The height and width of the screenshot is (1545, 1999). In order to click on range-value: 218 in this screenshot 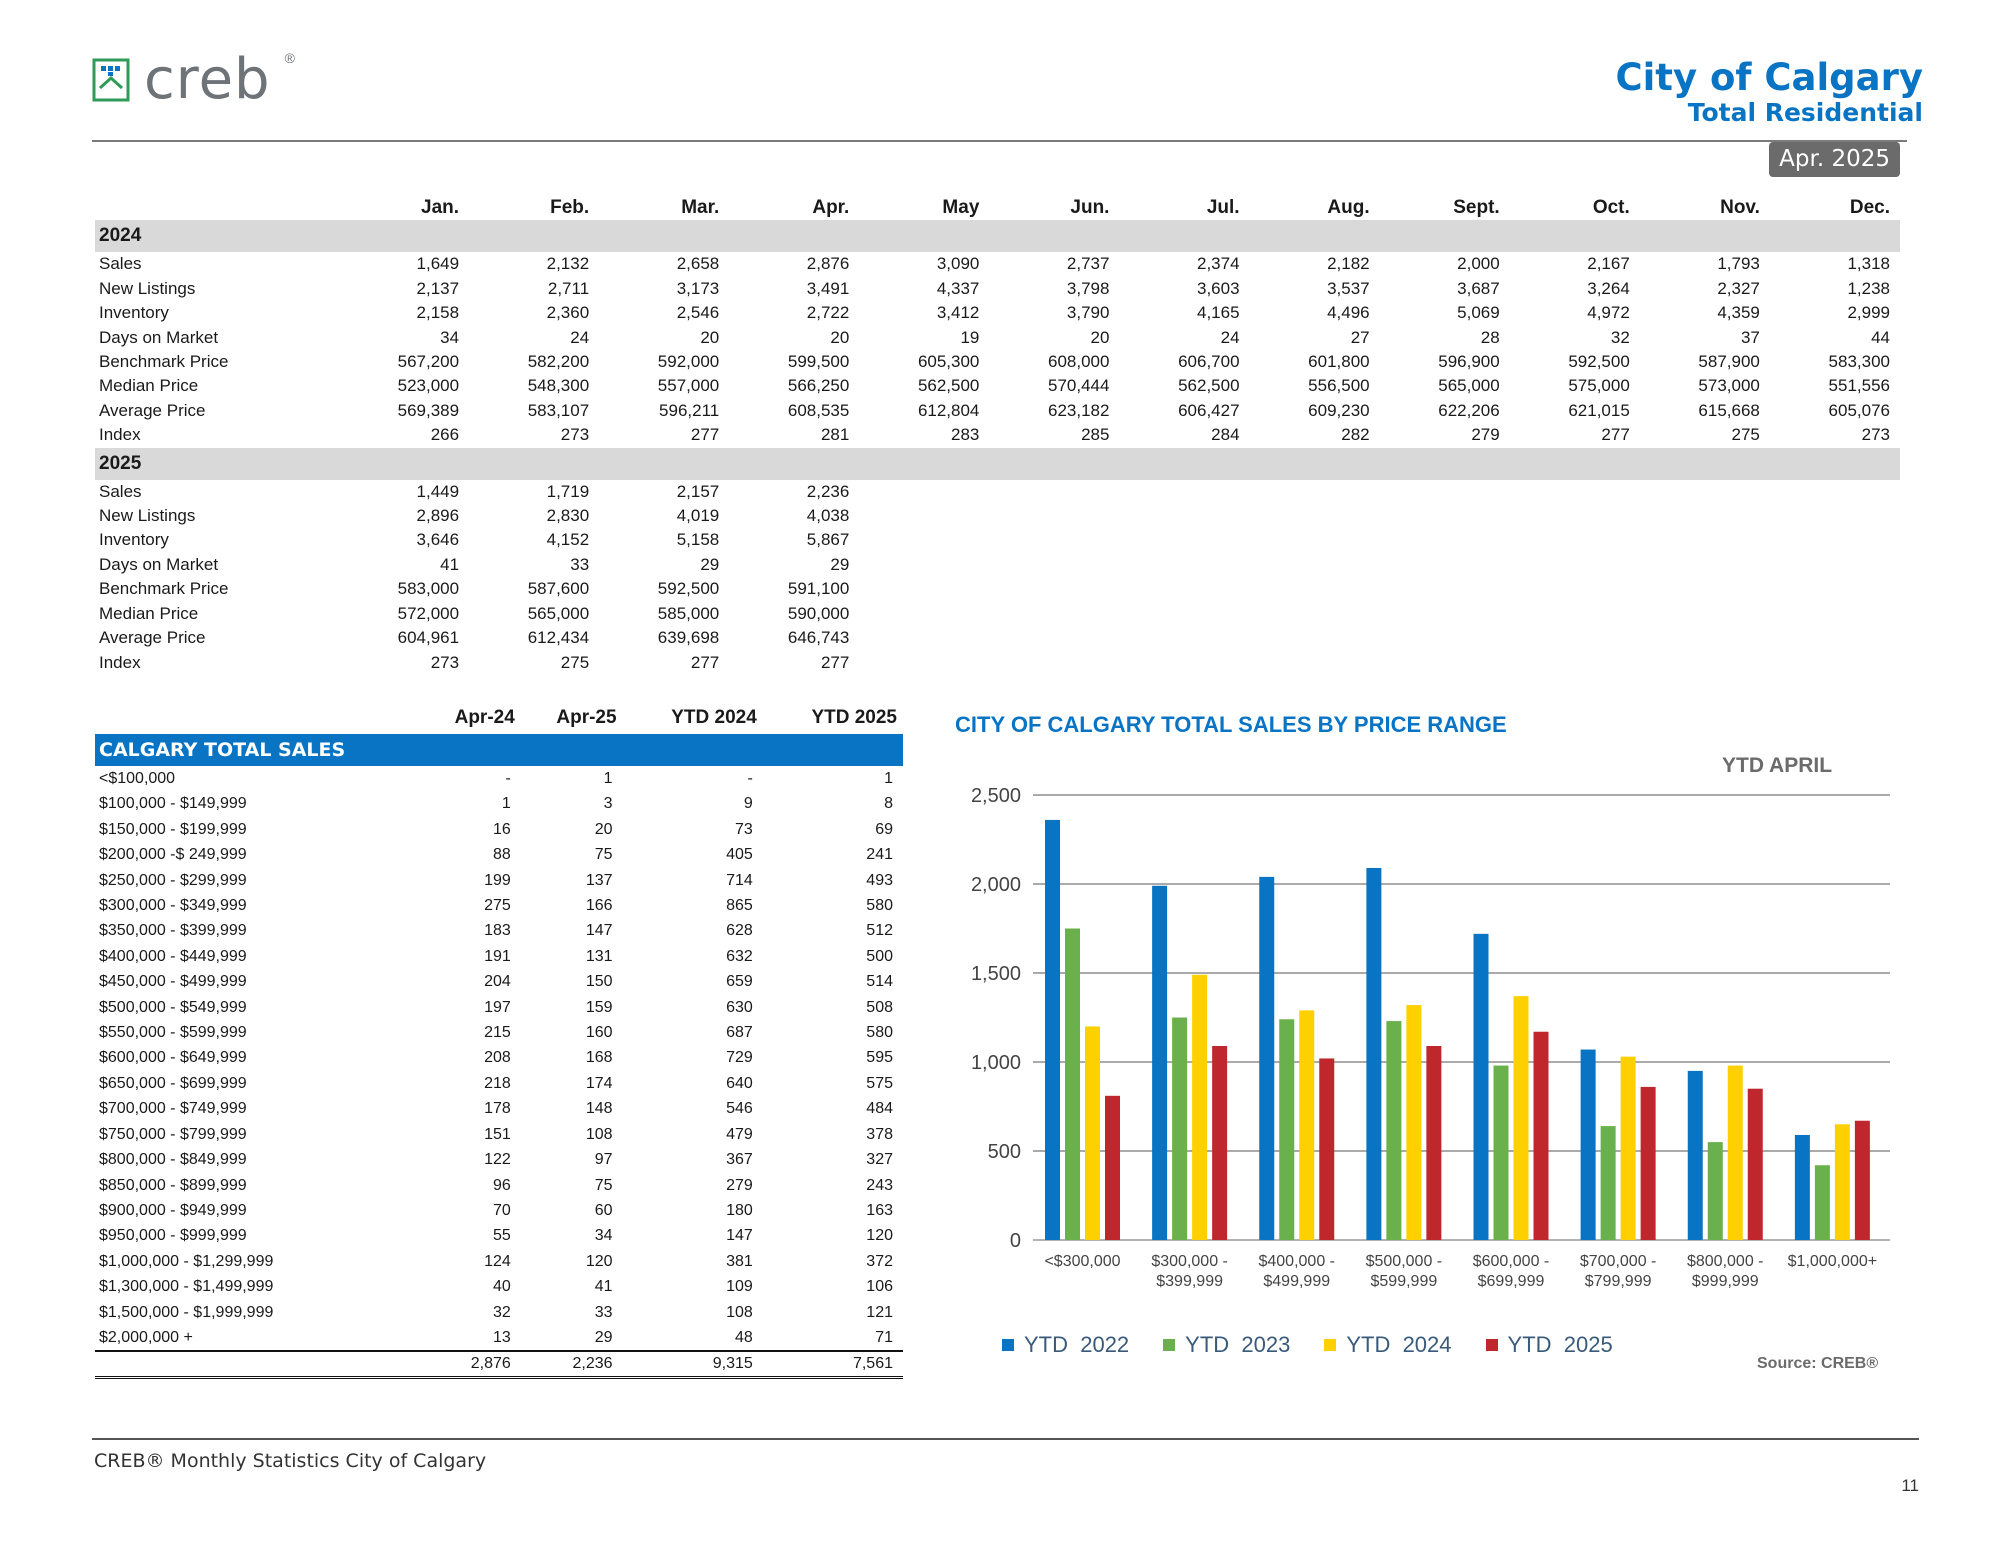, I will do `click(497, 1083)`.